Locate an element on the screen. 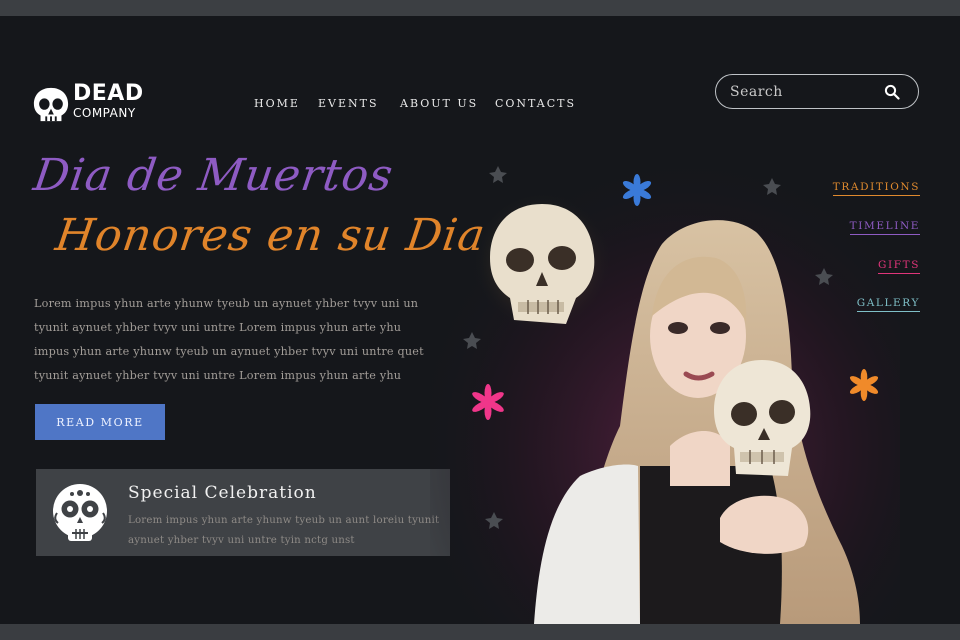  skull-logo-icon is located at coordinates (51, 104).